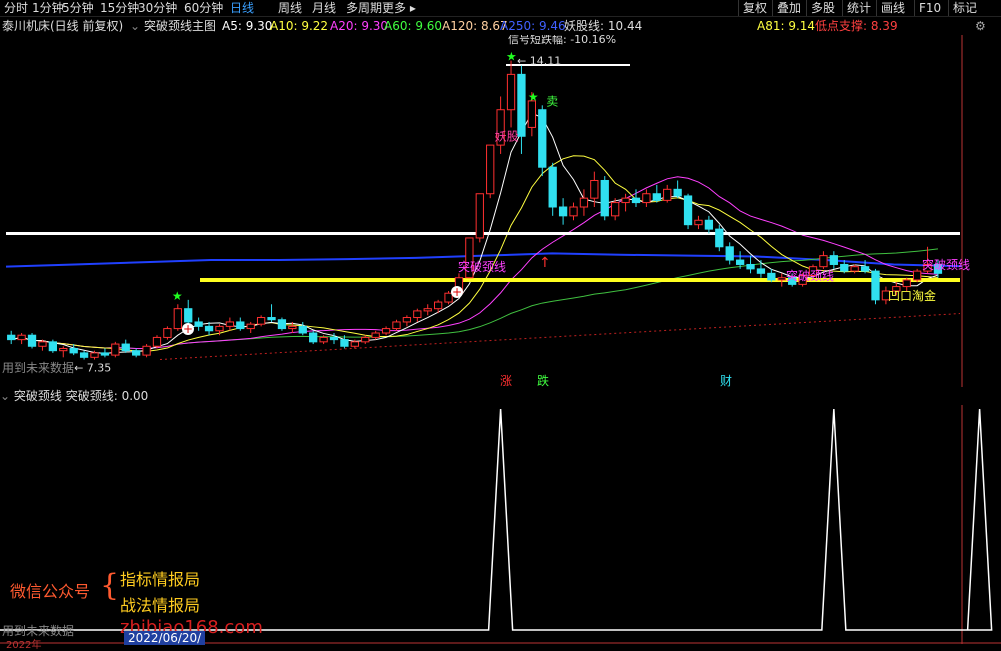  What do you see at coordinates (180, 26) in the screenshot?
I see `indicator-name: 突破颈线主图` at bounding box center [180, 26].